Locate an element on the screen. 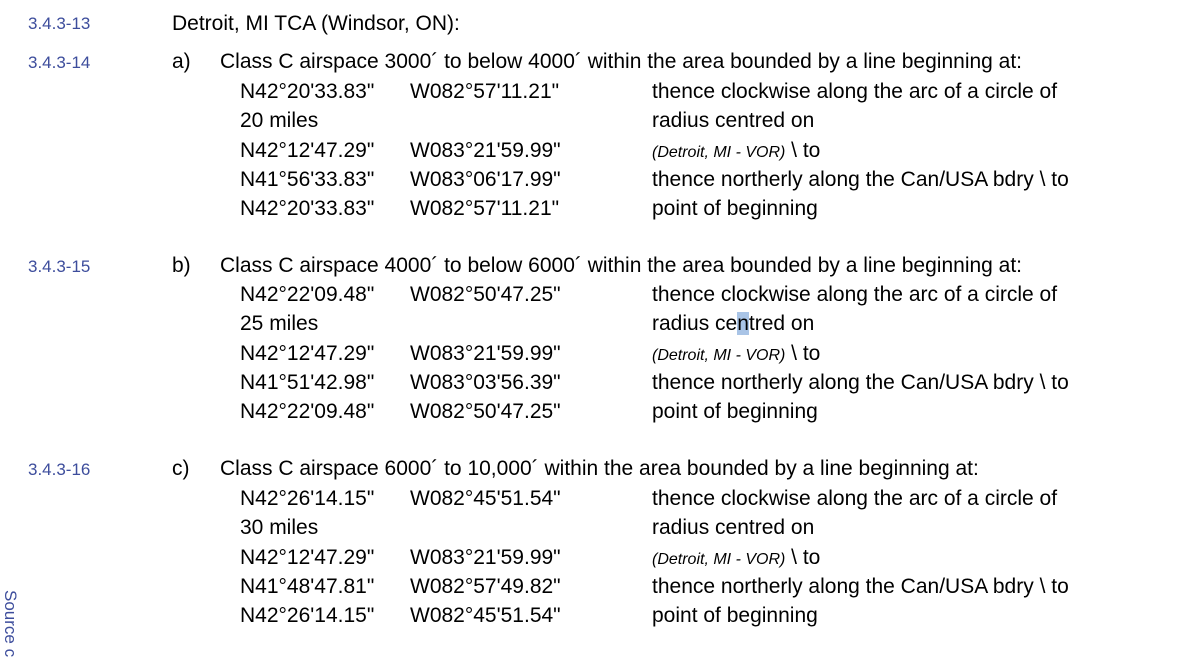 This screenshot has width=1188, height=662. longitude: W083°06'17.99" is located at coordinates (485, 180).